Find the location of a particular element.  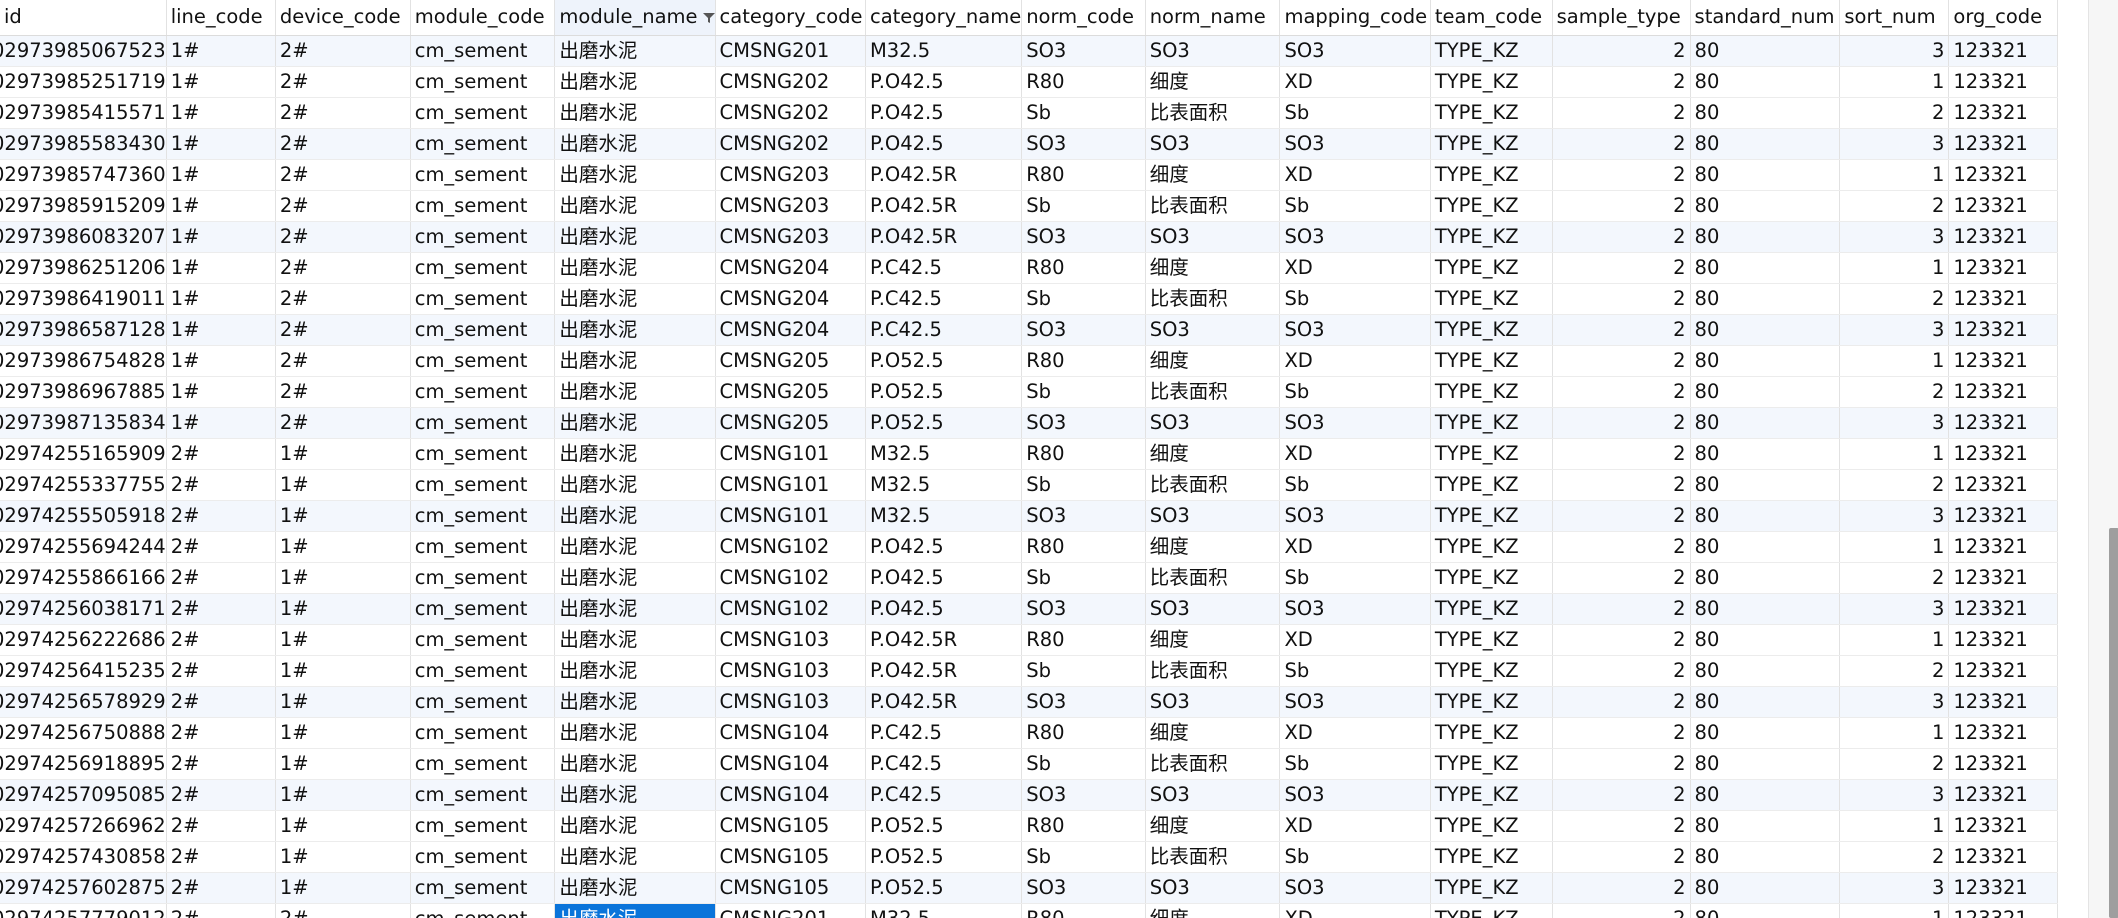

cell-category-code: CMSNG201 is located at coordinates (790, 51).